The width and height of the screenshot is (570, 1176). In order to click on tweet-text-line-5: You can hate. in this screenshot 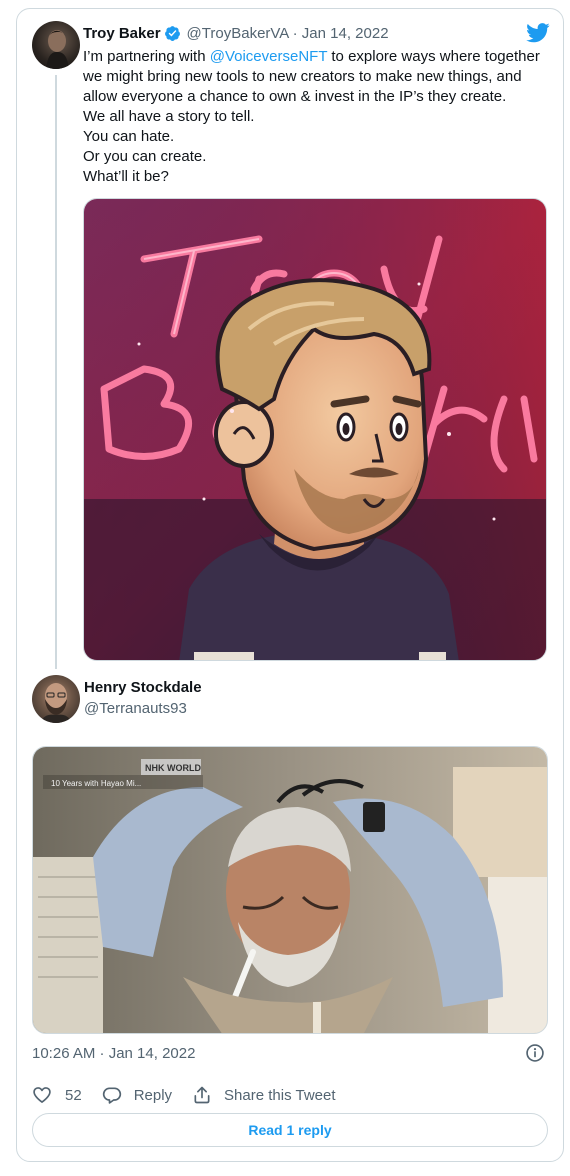, I will do `click(129, 136)`.